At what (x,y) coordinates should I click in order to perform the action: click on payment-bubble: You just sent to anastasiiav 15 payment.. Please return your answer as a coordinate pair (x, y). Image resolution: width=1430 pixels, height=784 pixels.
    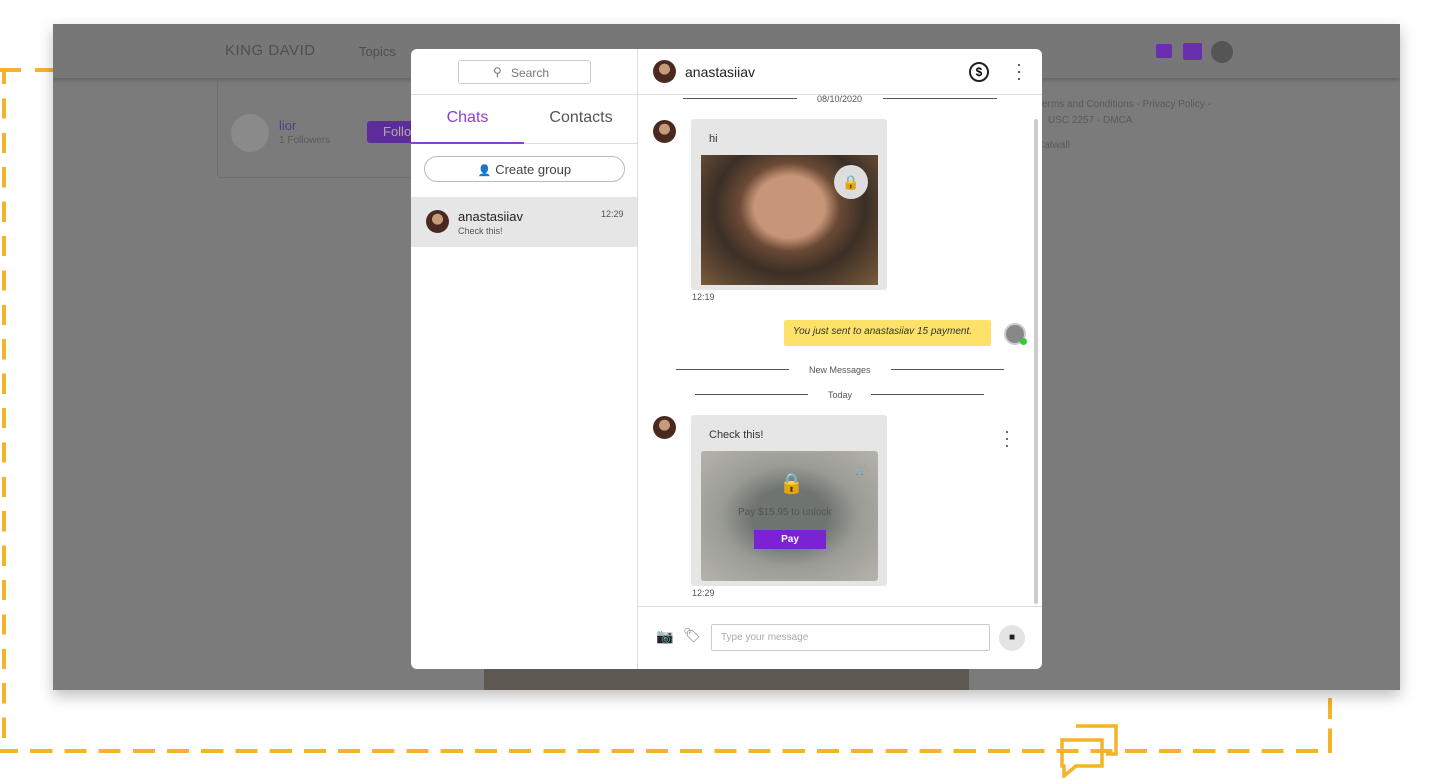
    Looking at the image, I should click on (887, 333).